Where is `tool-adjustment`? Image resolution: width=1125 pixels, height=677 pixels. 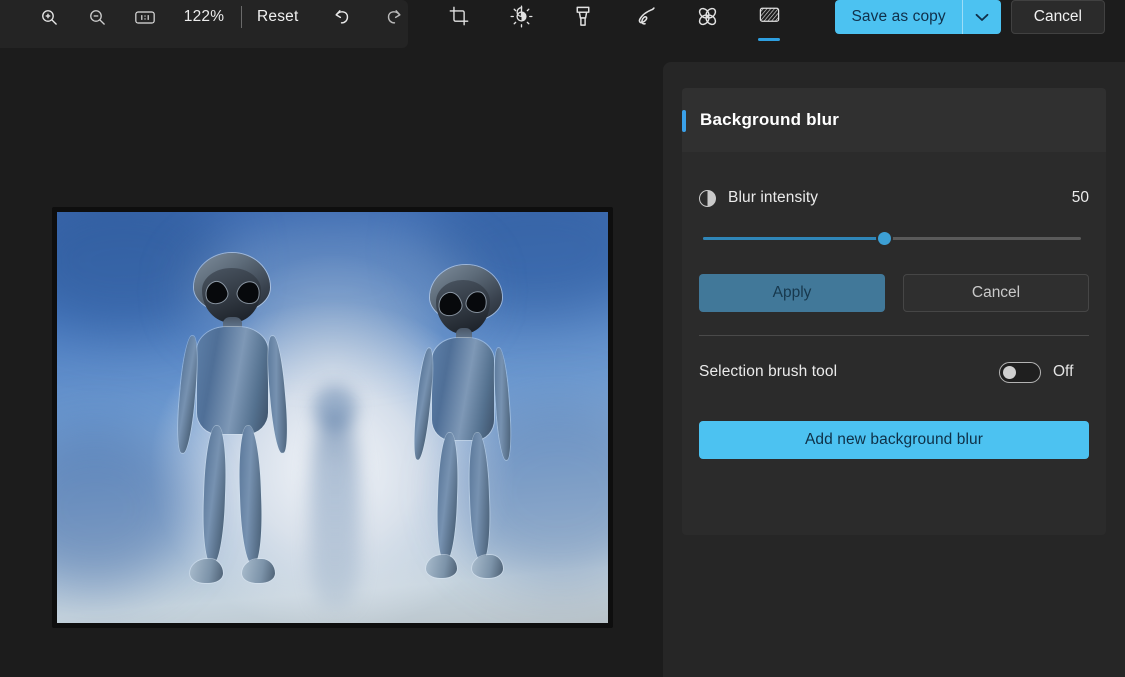
tool-adjustment is located at coordinates (521, 22).